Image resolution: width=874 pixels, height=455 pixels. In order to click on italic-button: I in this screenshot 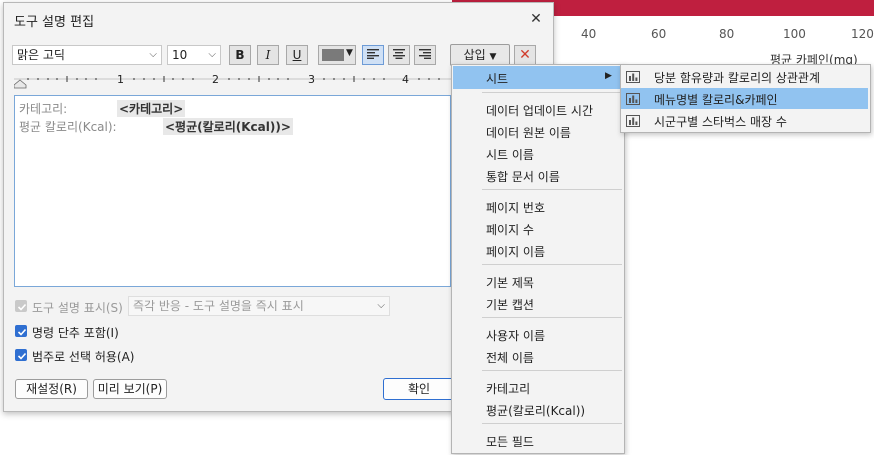, I will do `click(268, 55)`.